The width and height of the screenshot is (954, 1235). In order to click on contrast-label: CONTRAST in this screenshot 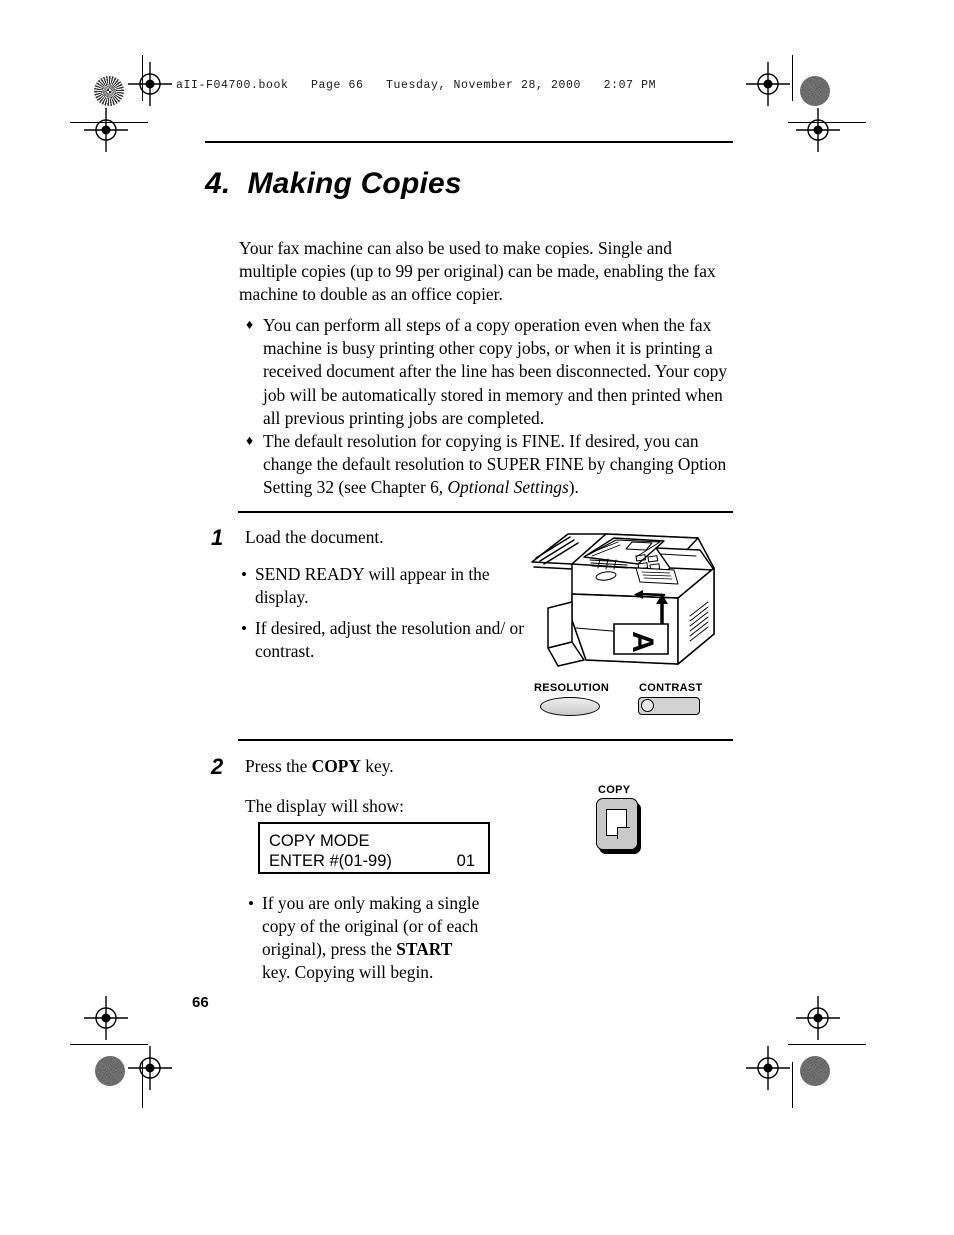, I will do `click(671, 688)`.